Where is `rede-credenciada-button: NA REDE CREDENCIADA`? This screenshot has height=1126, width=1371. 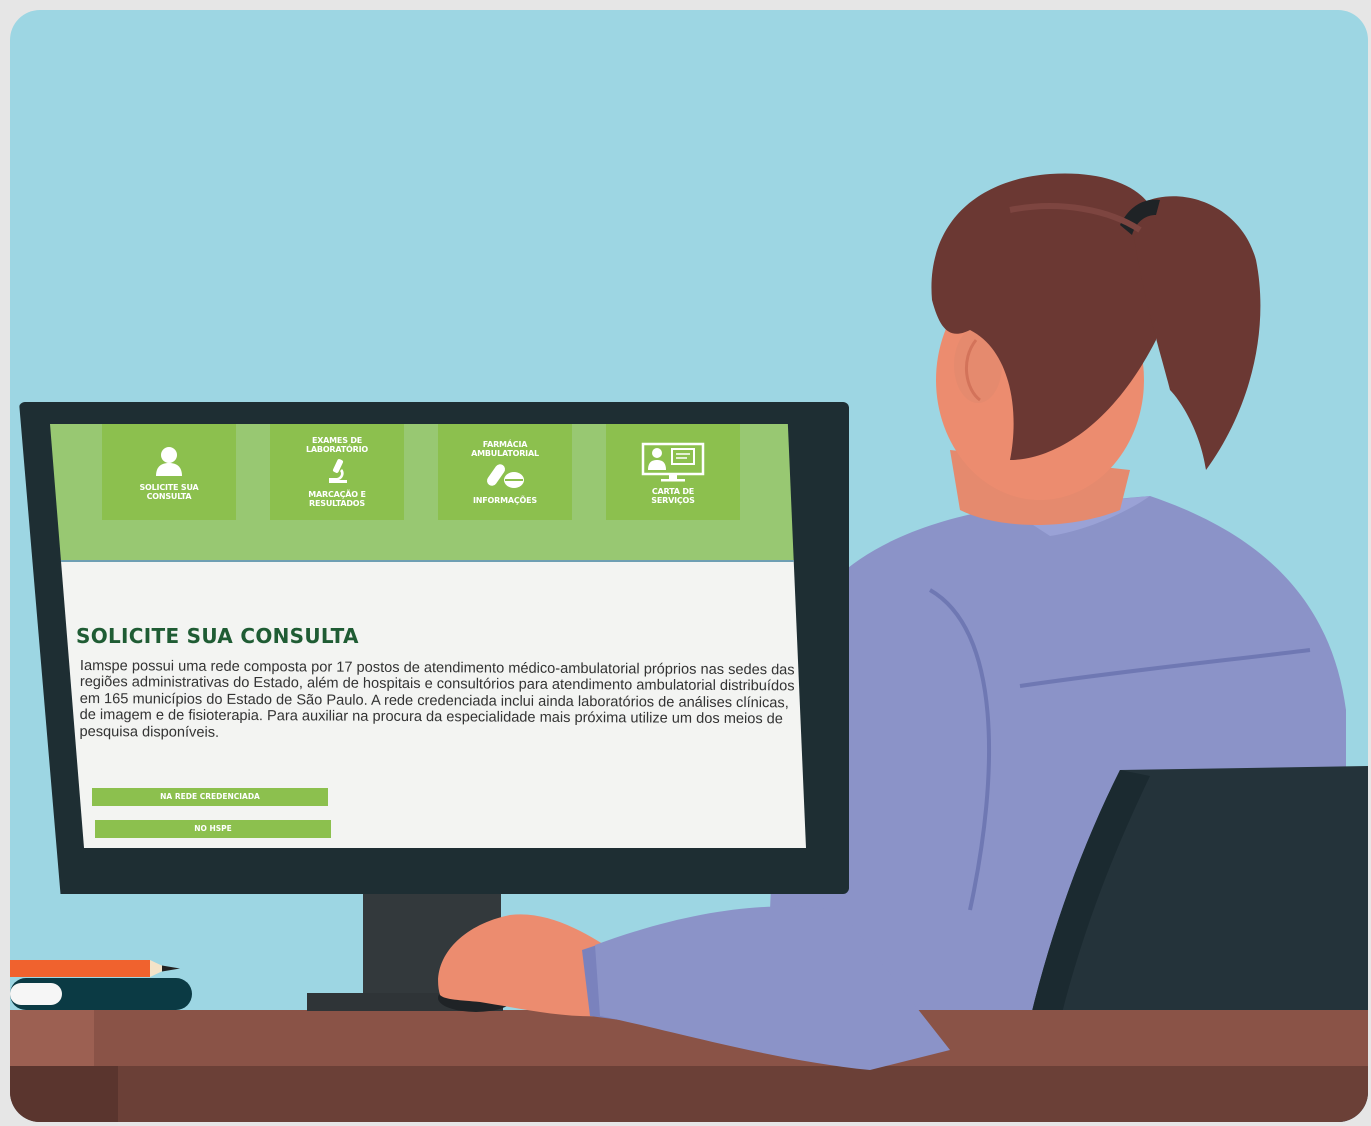 rede-credenciada-button: NA REDE CREDENCIADA is located at coordinates (210, 797).